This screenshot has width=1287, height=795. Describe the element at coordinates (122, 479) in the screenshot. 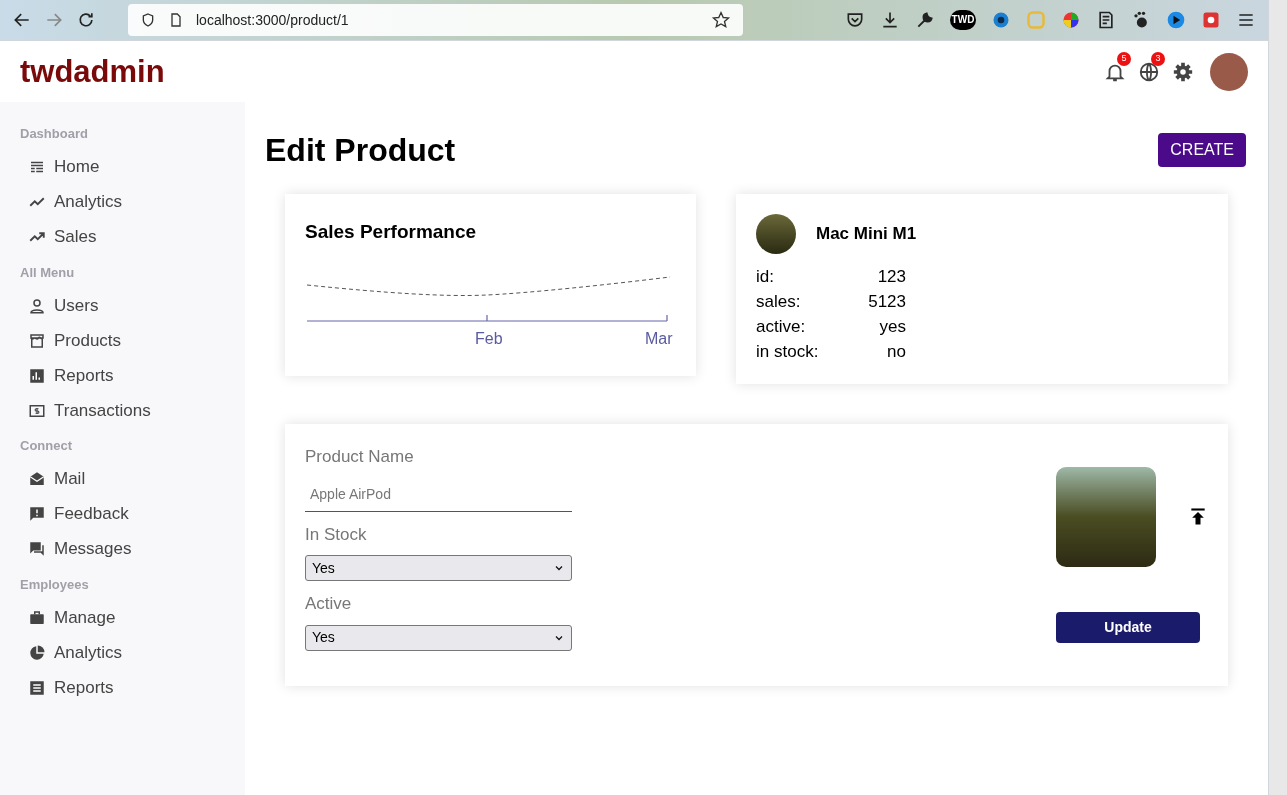

I see `sidebar-item: Mail` at that location.